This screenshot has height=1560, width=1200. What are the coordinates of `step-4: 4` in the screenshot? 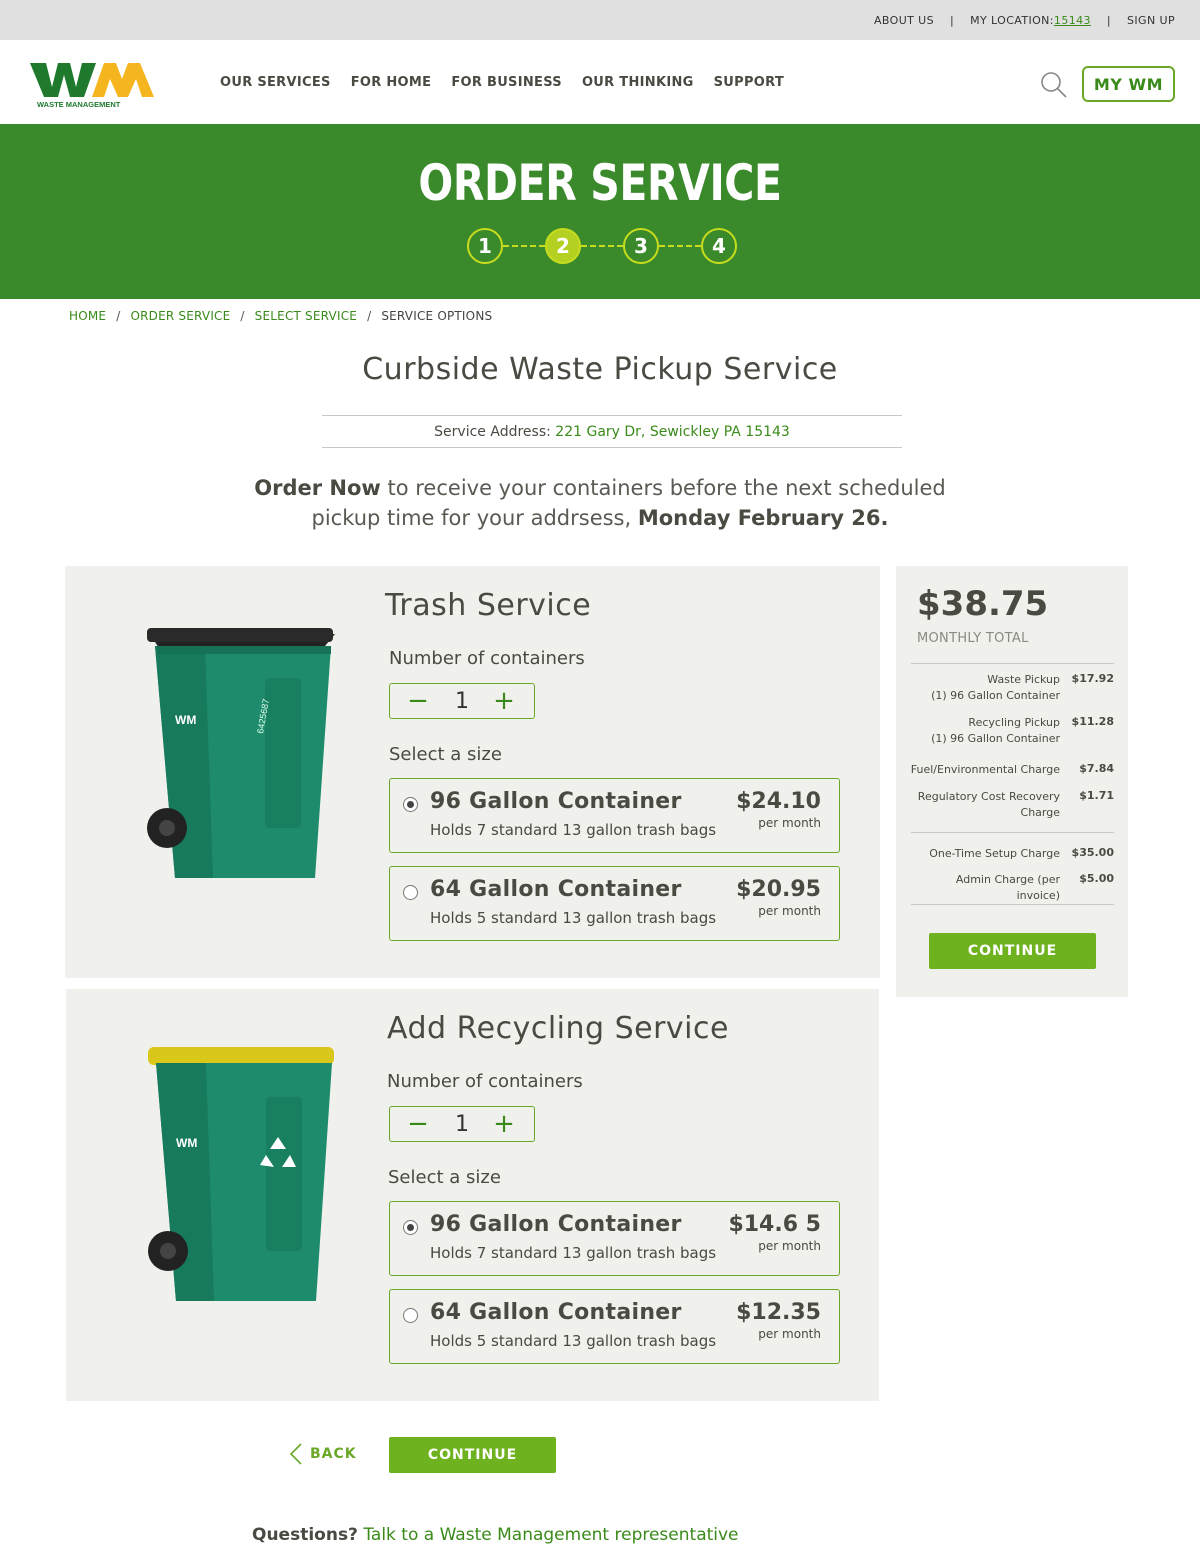 It's located at (719, 246).